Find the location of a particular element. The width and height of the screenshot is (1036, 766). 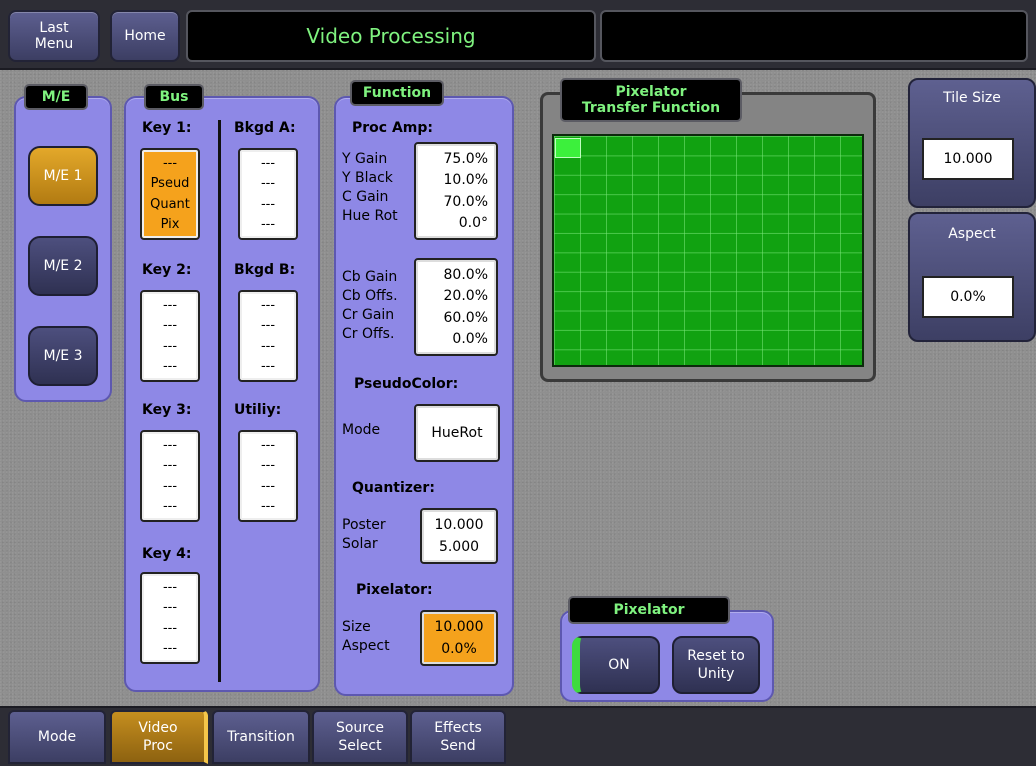

proc-amp-labels-2: Cb Gain Cb Offs. Cr Gain Cr Offs. is located at coordinates (370, 306).